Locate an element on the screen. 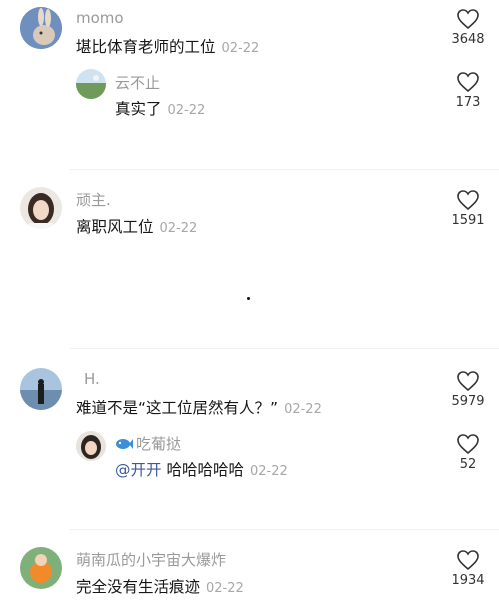  username: 顽主. is located at coordinates (93, 199).